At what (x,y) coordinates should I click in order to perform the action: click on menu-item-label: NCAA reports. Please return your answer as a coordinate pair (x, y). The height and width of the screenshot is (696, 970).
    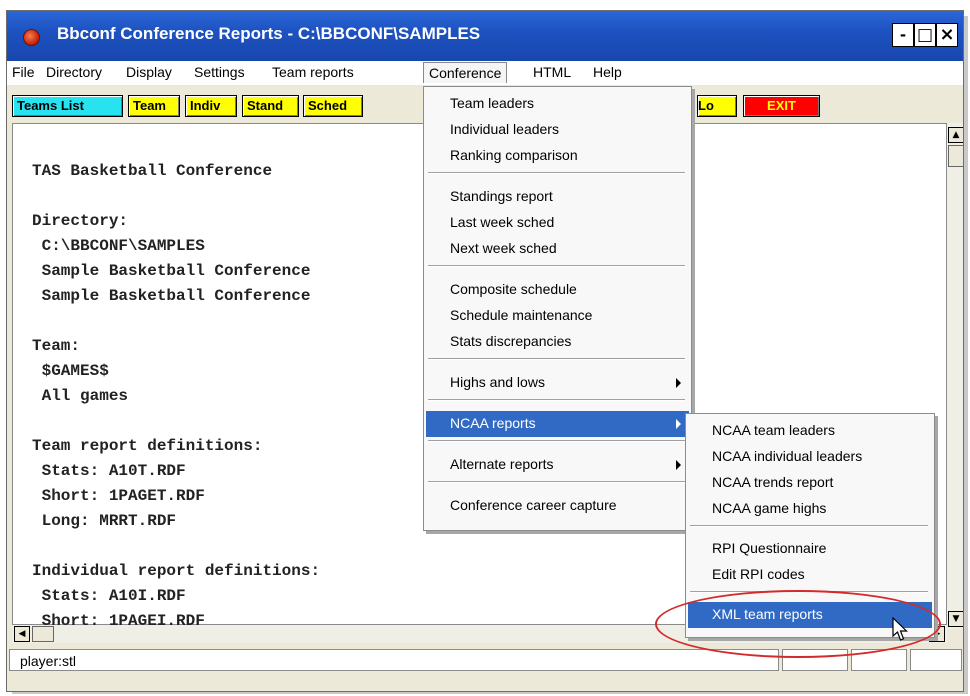
    Looking at the image, I should click on (493, 423).